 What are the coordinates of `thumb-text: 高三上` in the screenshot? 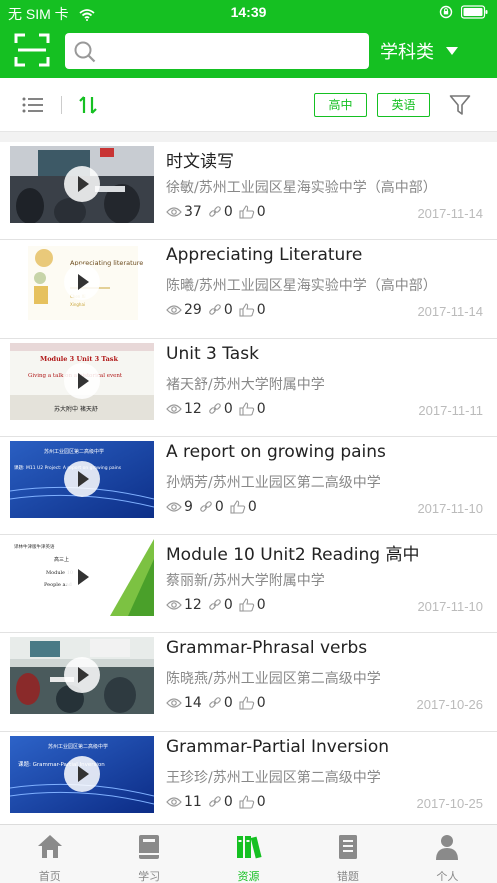 It's located at (61, 559).